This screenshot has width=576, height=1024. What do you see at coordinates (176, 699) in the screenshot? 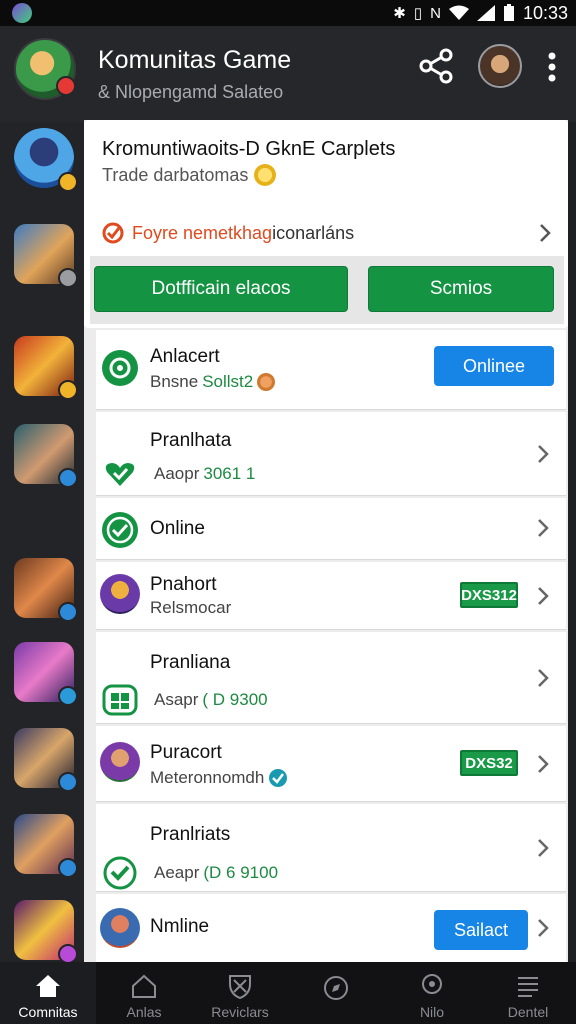
I see `list-item-sub-label: Asapr` at bounding box center [176, 699].